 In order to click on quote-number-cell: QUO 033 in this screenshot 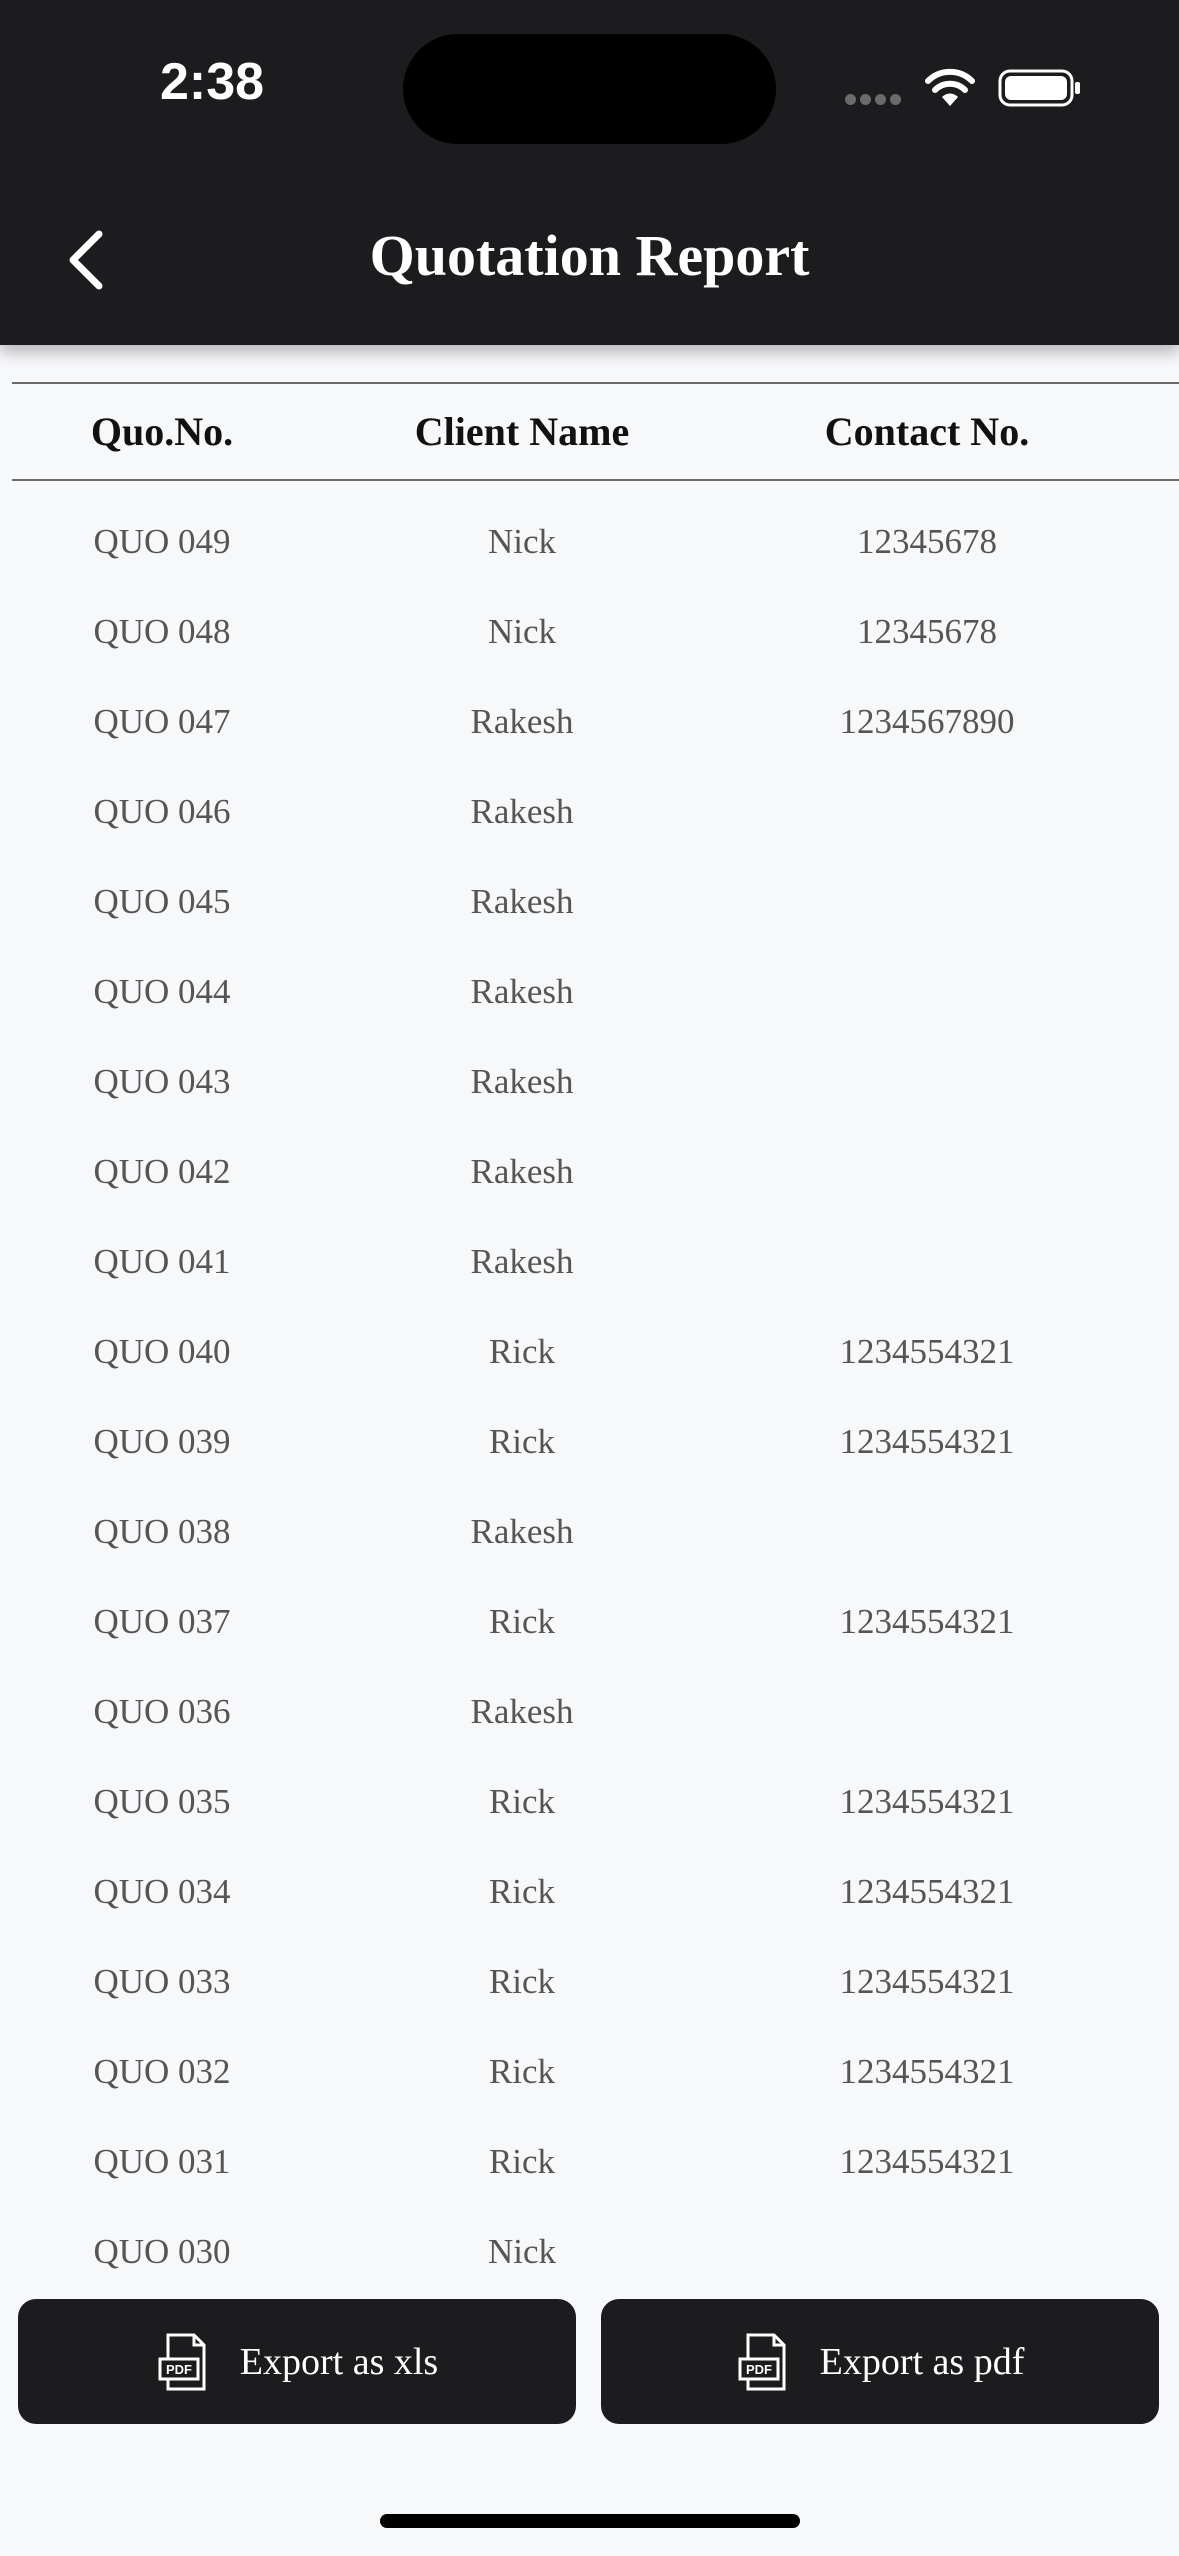, I will do `click(162, 1981)`.